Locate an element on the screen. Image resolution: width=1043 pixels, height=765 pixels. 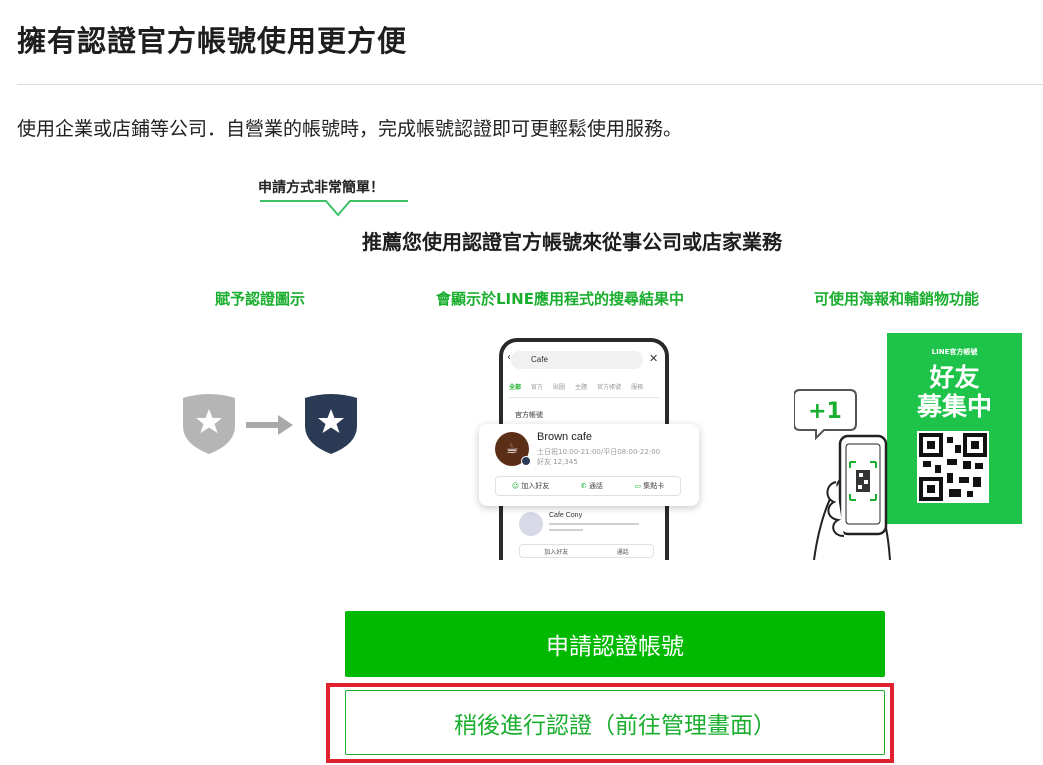
card-friends: 好友 12,345 is located at coordinates (557, 462).